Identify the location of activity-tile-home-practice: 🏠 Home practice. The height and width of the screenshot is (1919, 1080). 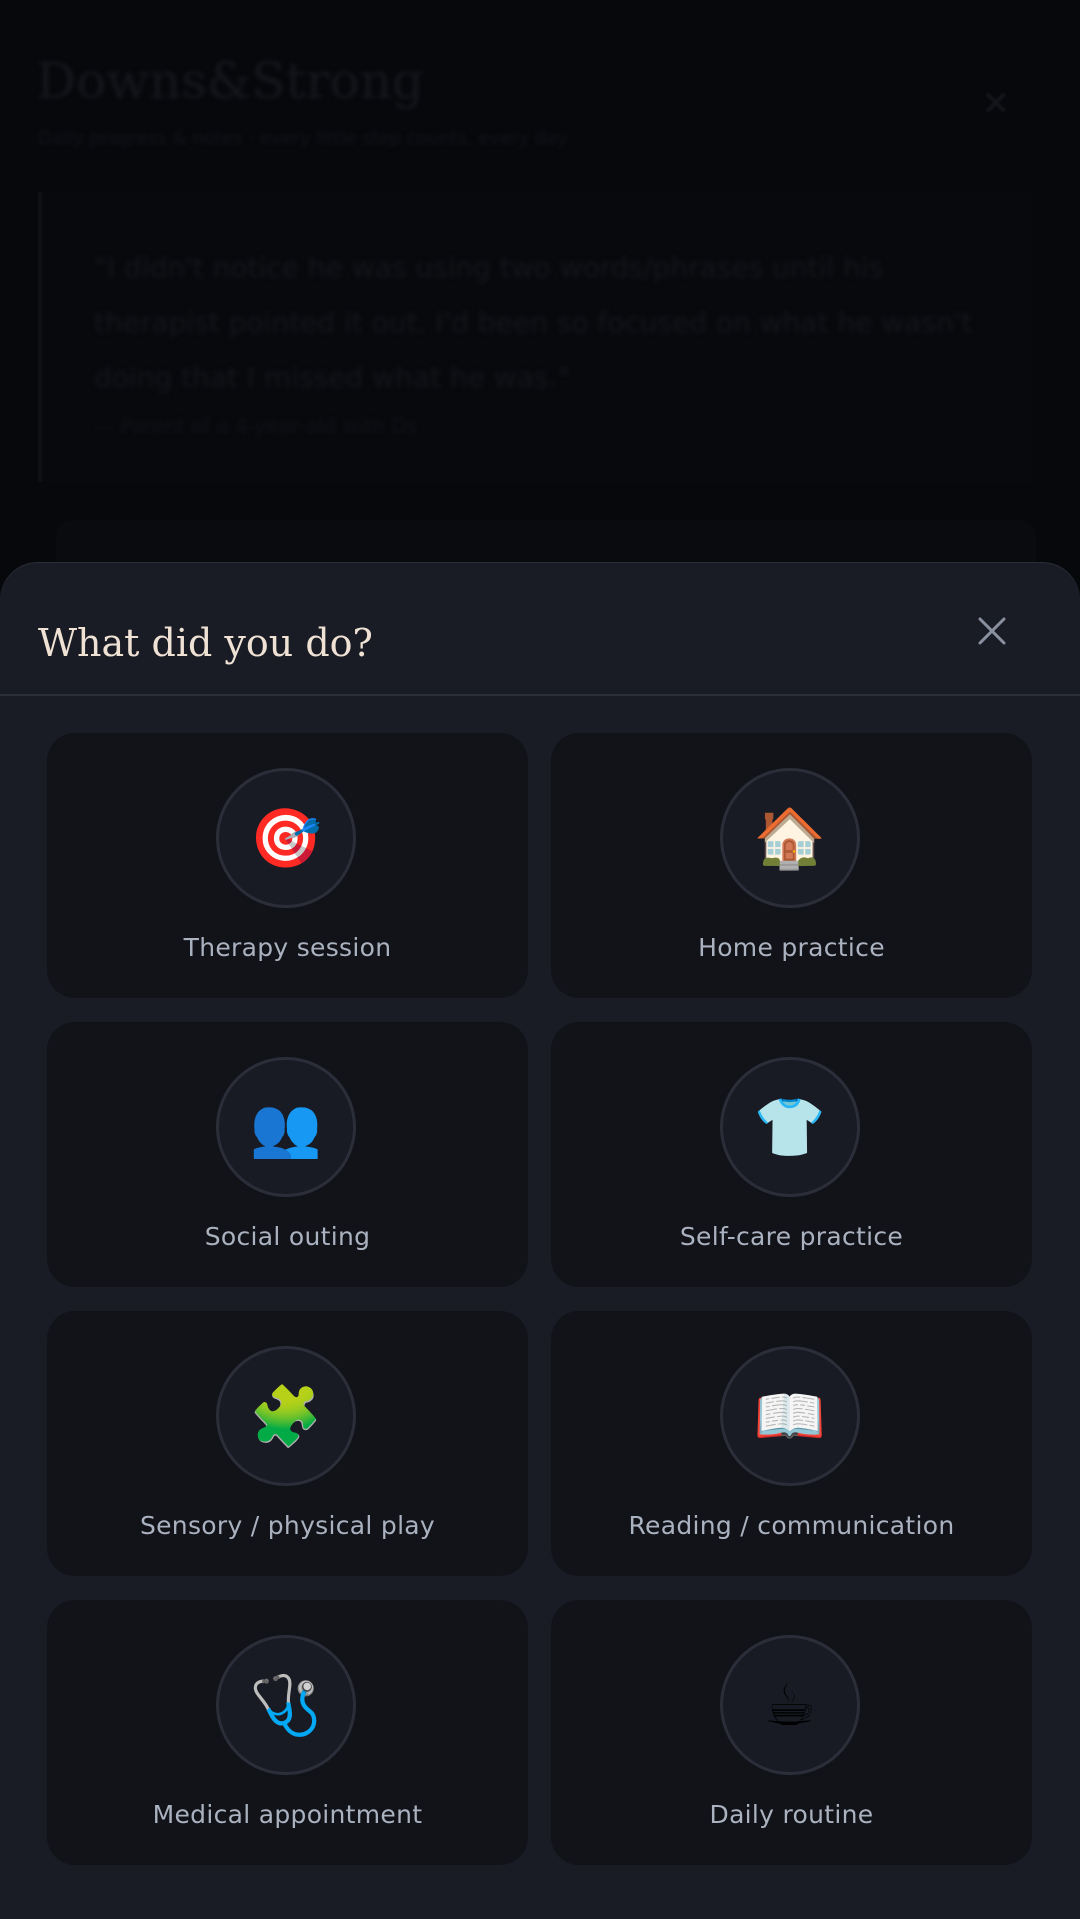
(791, 865).